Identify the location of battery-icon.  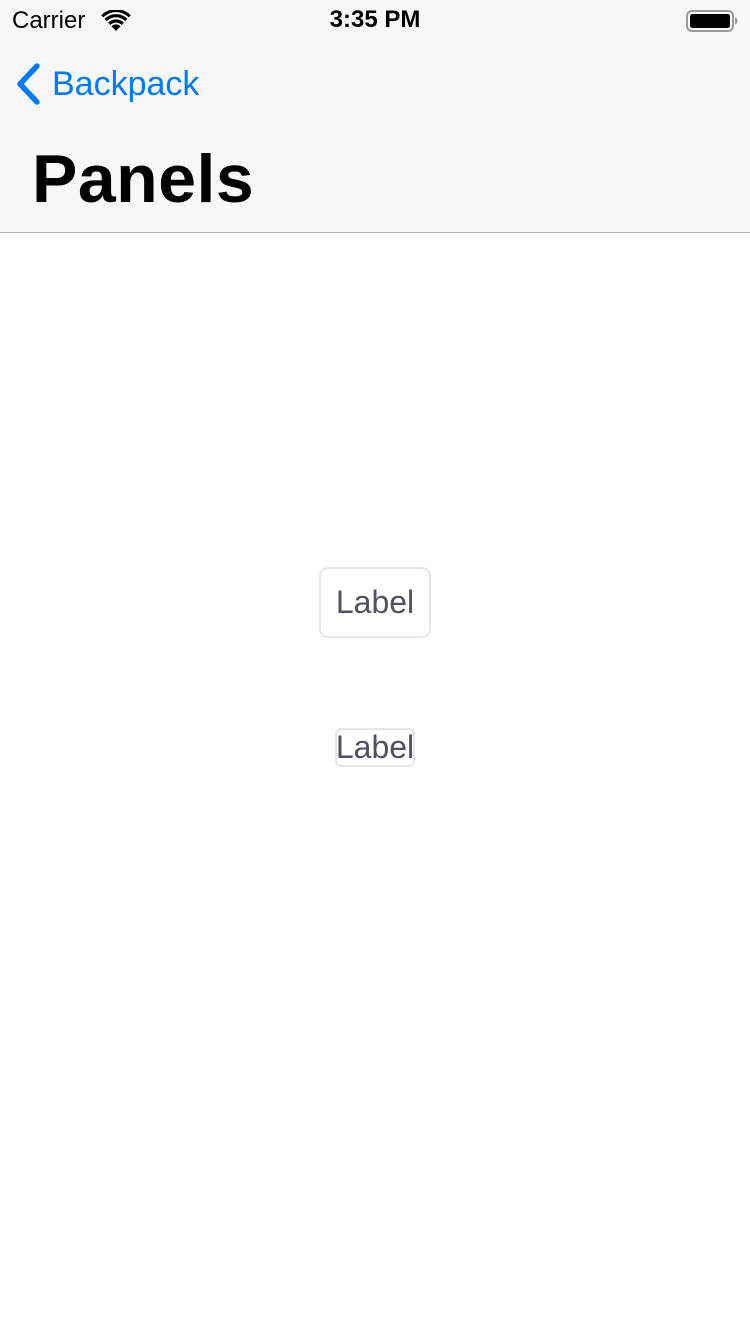
(712, 21).